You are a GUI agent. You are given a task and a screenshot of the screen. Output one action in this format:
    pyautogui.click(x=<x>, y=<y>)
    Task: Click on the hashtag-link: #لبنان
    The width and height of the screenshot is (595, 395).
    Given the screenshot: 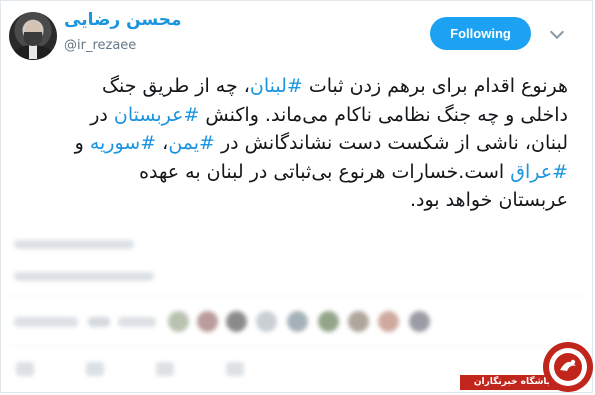 What is the action you would take?
    pyautogui.click(x=276, y=86)
    